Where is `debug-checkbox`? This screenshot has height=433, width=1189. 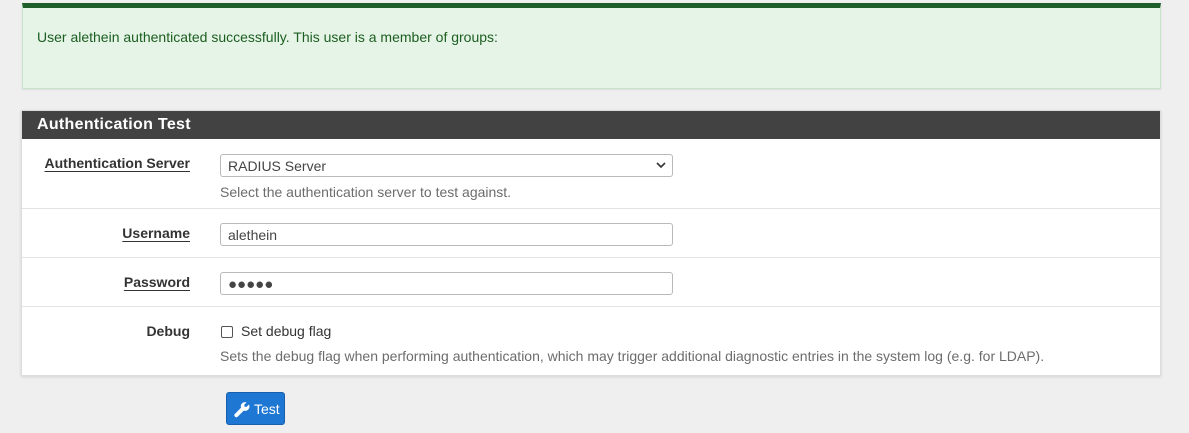 debug-checkbox is located at coordinates (227, 332).